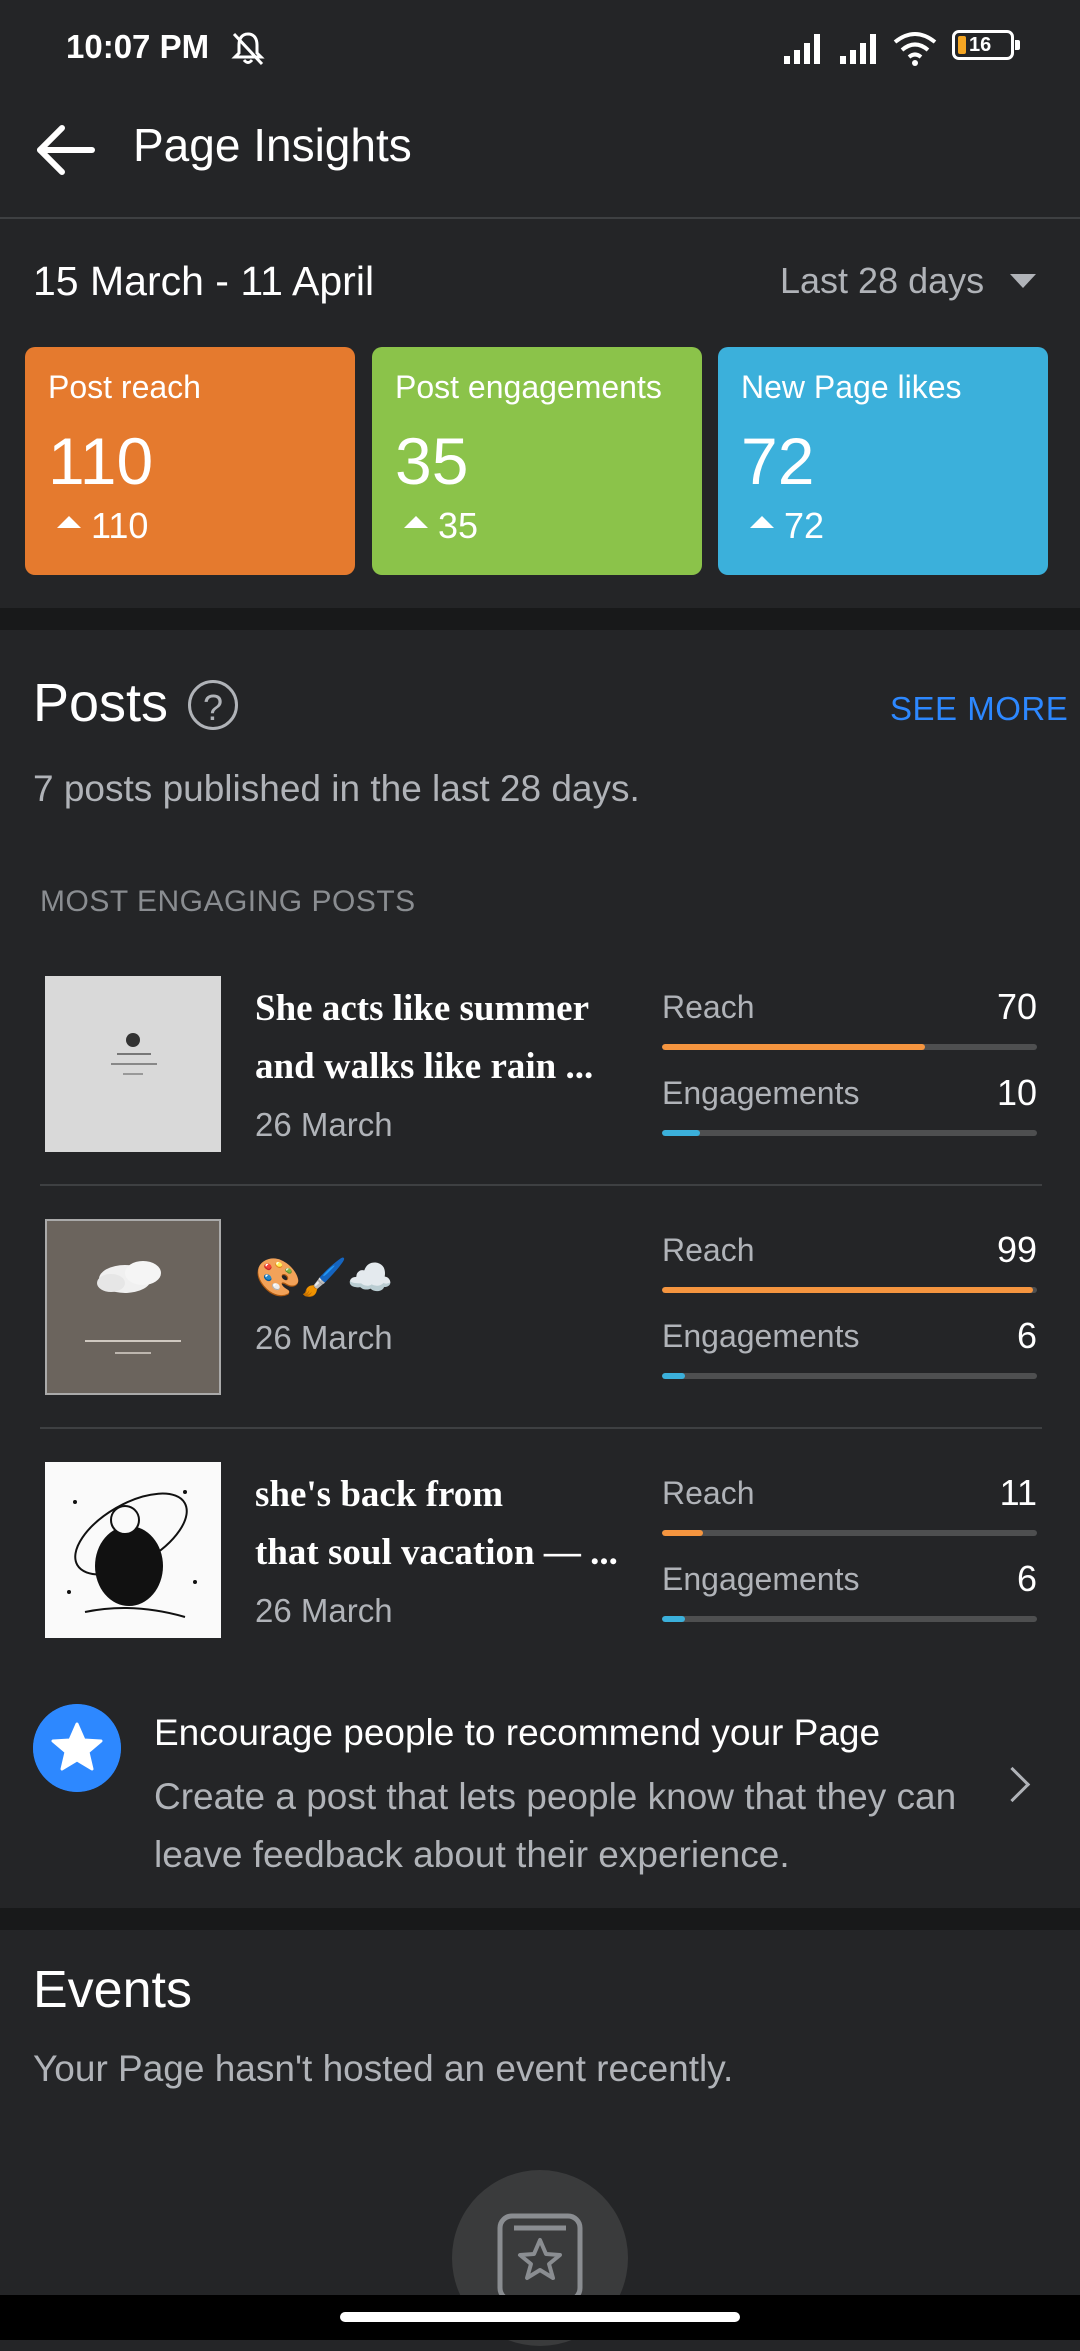 The height and width of the screenshot is (2351, 1080). Describe the element at coordinates (432, 461) in the screenshot. I see `stat-value: 35` at that location.